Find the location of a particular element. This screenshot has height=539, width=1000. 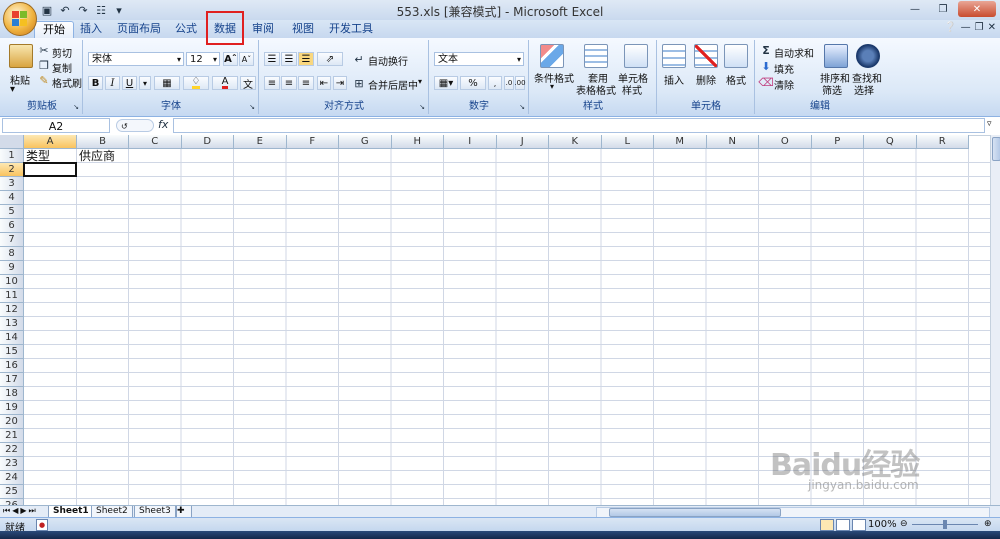

office-button is located at coordinates (20, 19).